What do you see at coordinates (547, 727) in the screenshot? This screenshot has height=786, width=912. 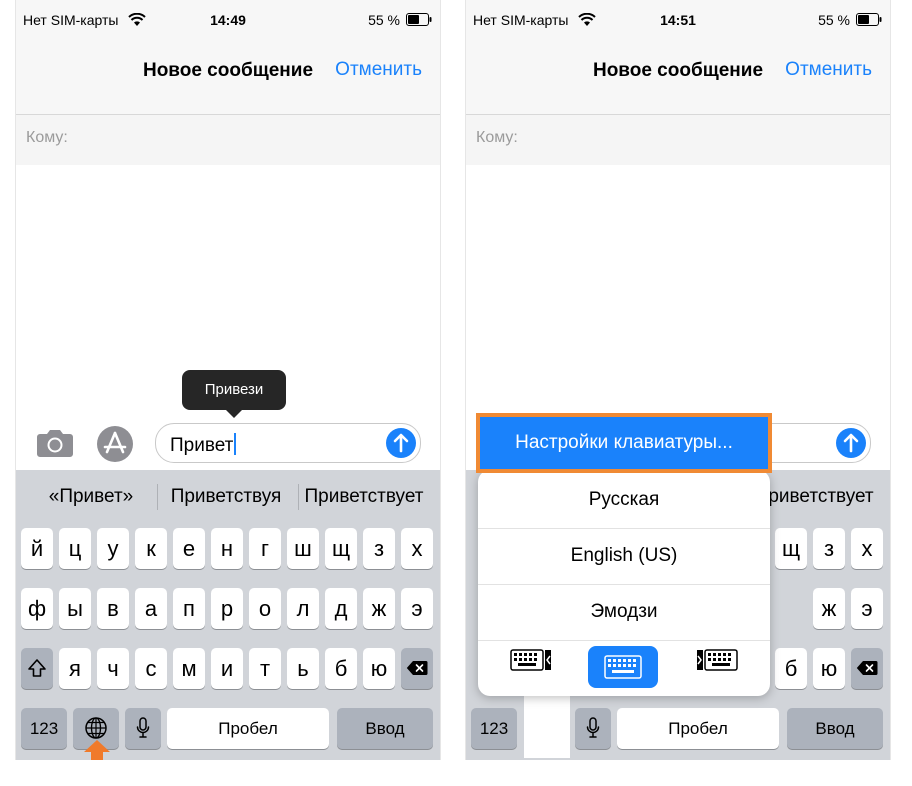 I see `globe-key-pressed` at bounding box center [547, 727].